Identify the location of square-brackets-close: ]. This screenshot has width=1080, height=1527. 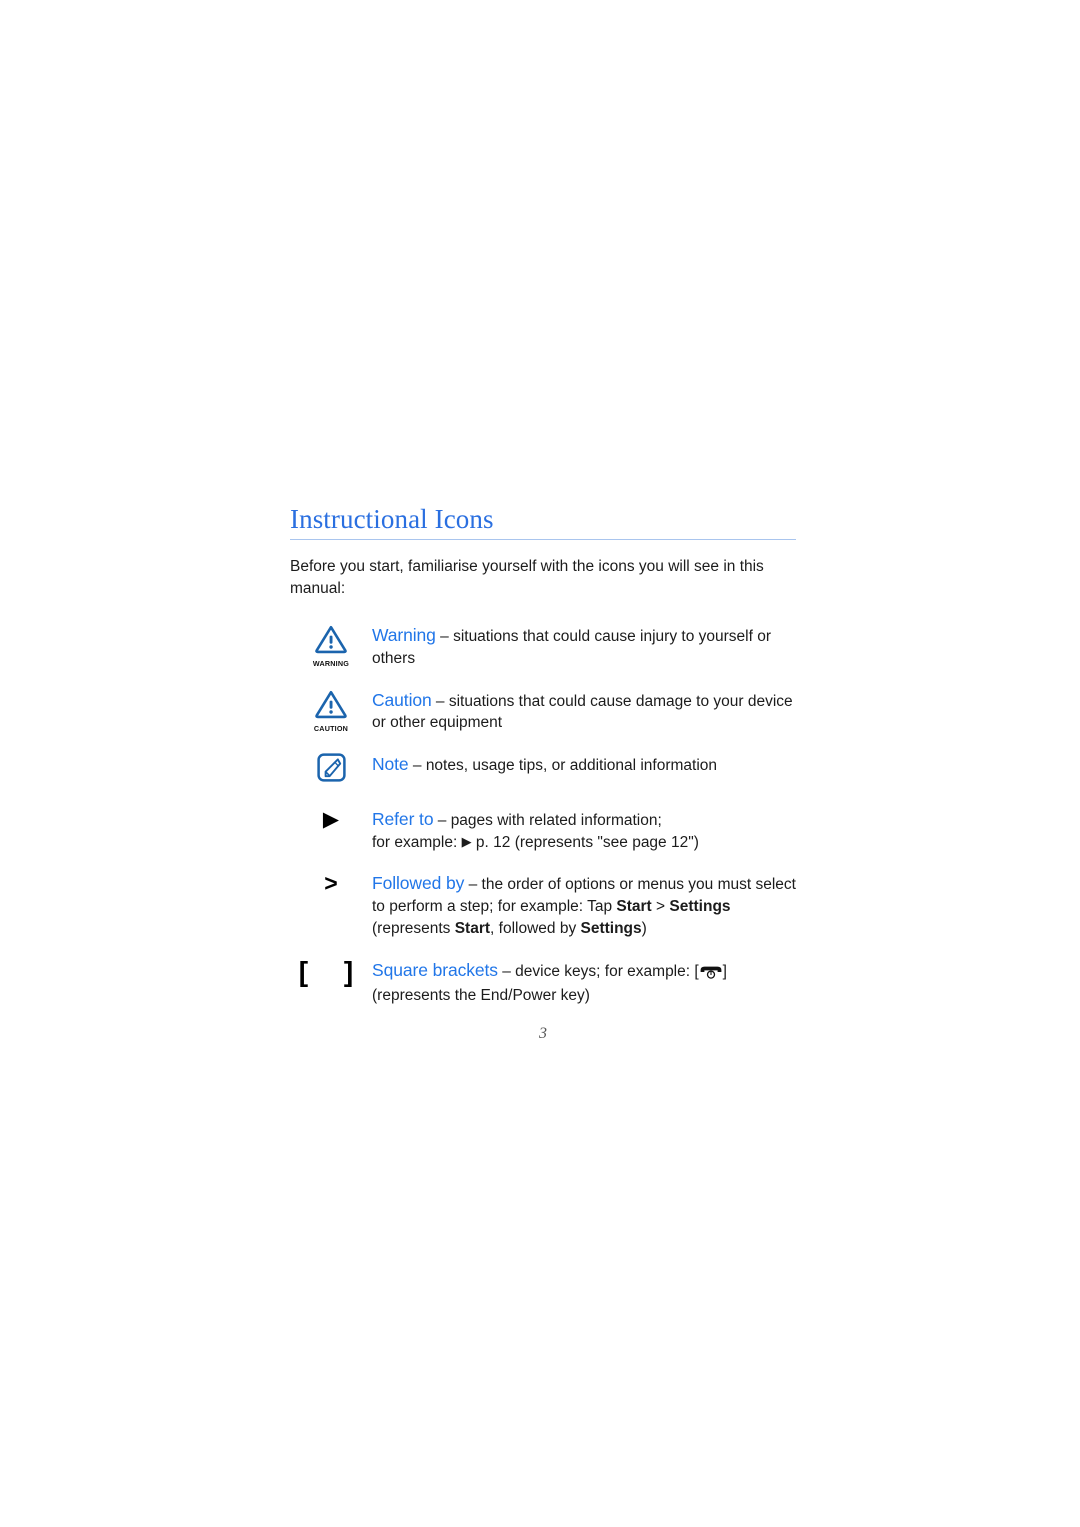
(724, 971).